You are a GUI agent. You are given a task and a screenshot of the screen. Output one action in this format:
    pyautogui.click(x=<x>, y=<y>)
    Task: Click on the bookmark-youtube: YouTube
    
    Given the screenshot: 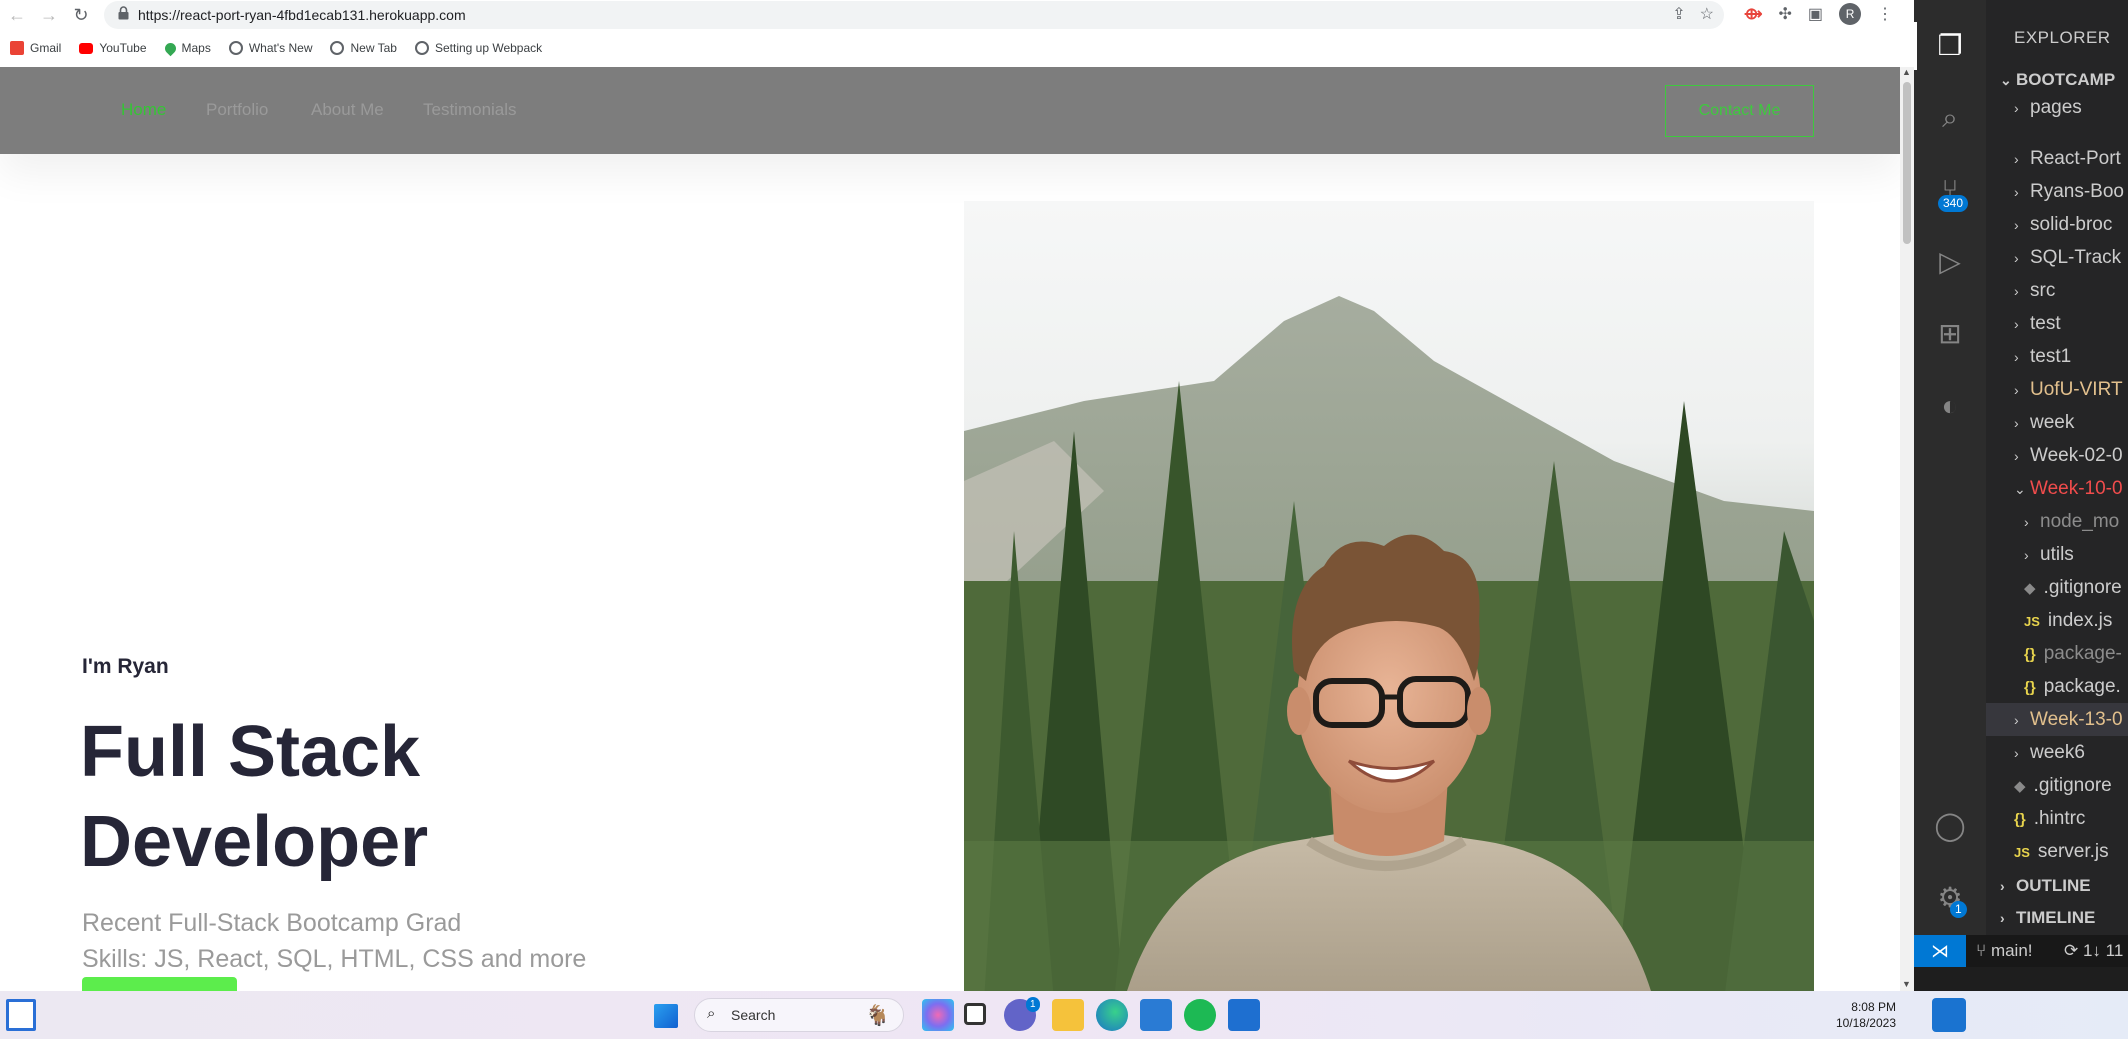 What is the action you would take?
    pyautogui.click(x=113, y=48)
    